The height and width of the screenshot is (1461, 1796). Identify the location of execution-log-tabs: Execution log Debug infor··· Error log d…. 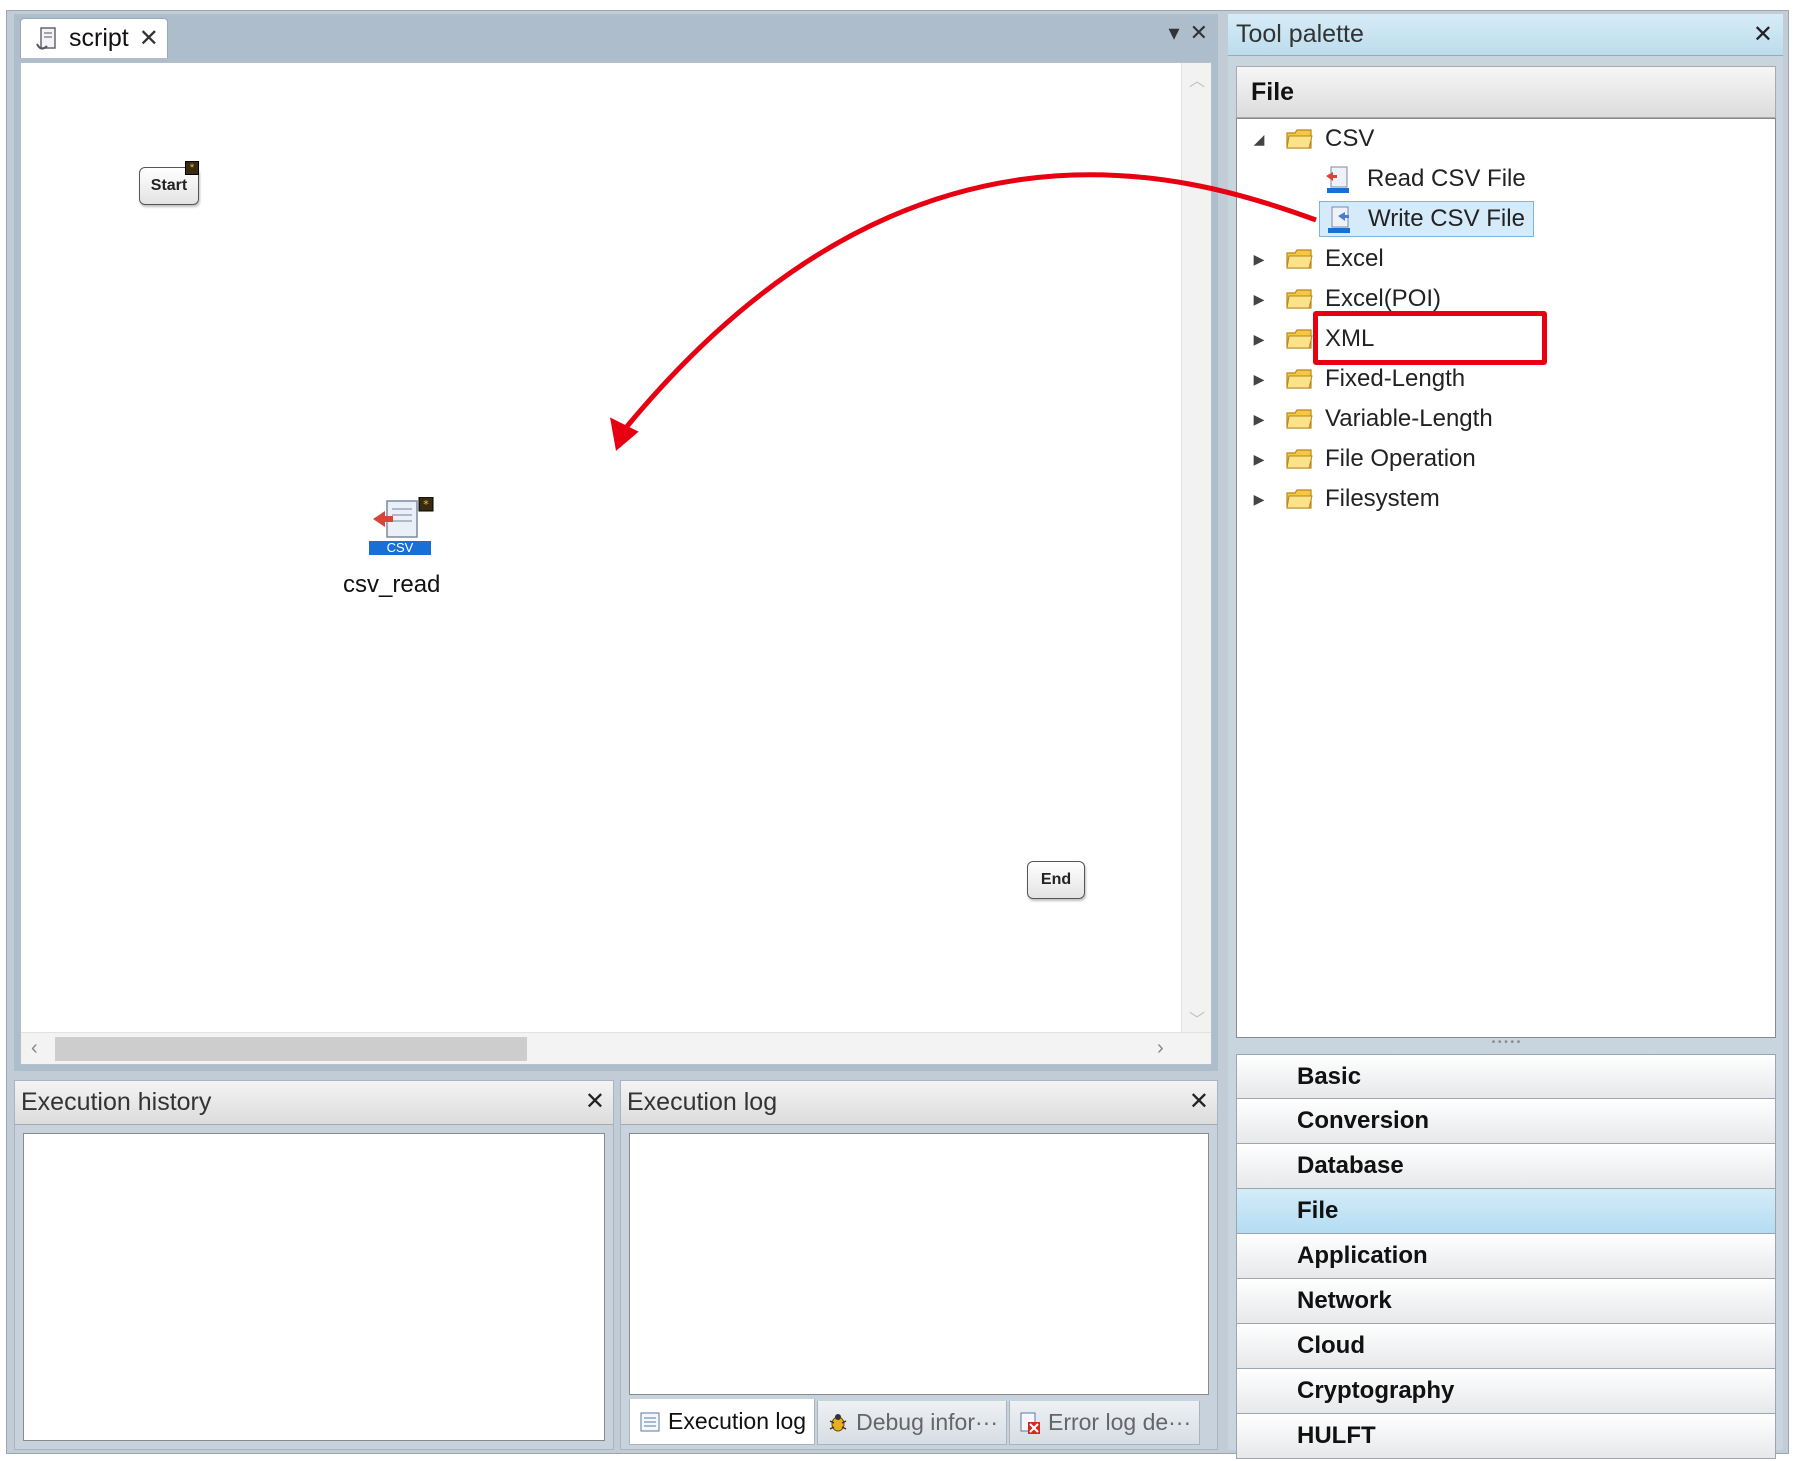
(915, 1422).